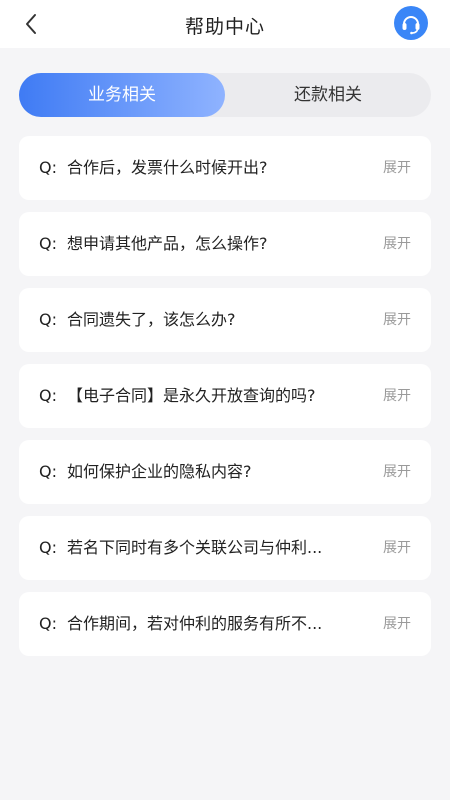 This screenshot has width=450, height=800. What do you see at coordinates (328, 95) in the screenshot?
I see `tab-repayment: 还款相关` at bounding box center [328, 95].